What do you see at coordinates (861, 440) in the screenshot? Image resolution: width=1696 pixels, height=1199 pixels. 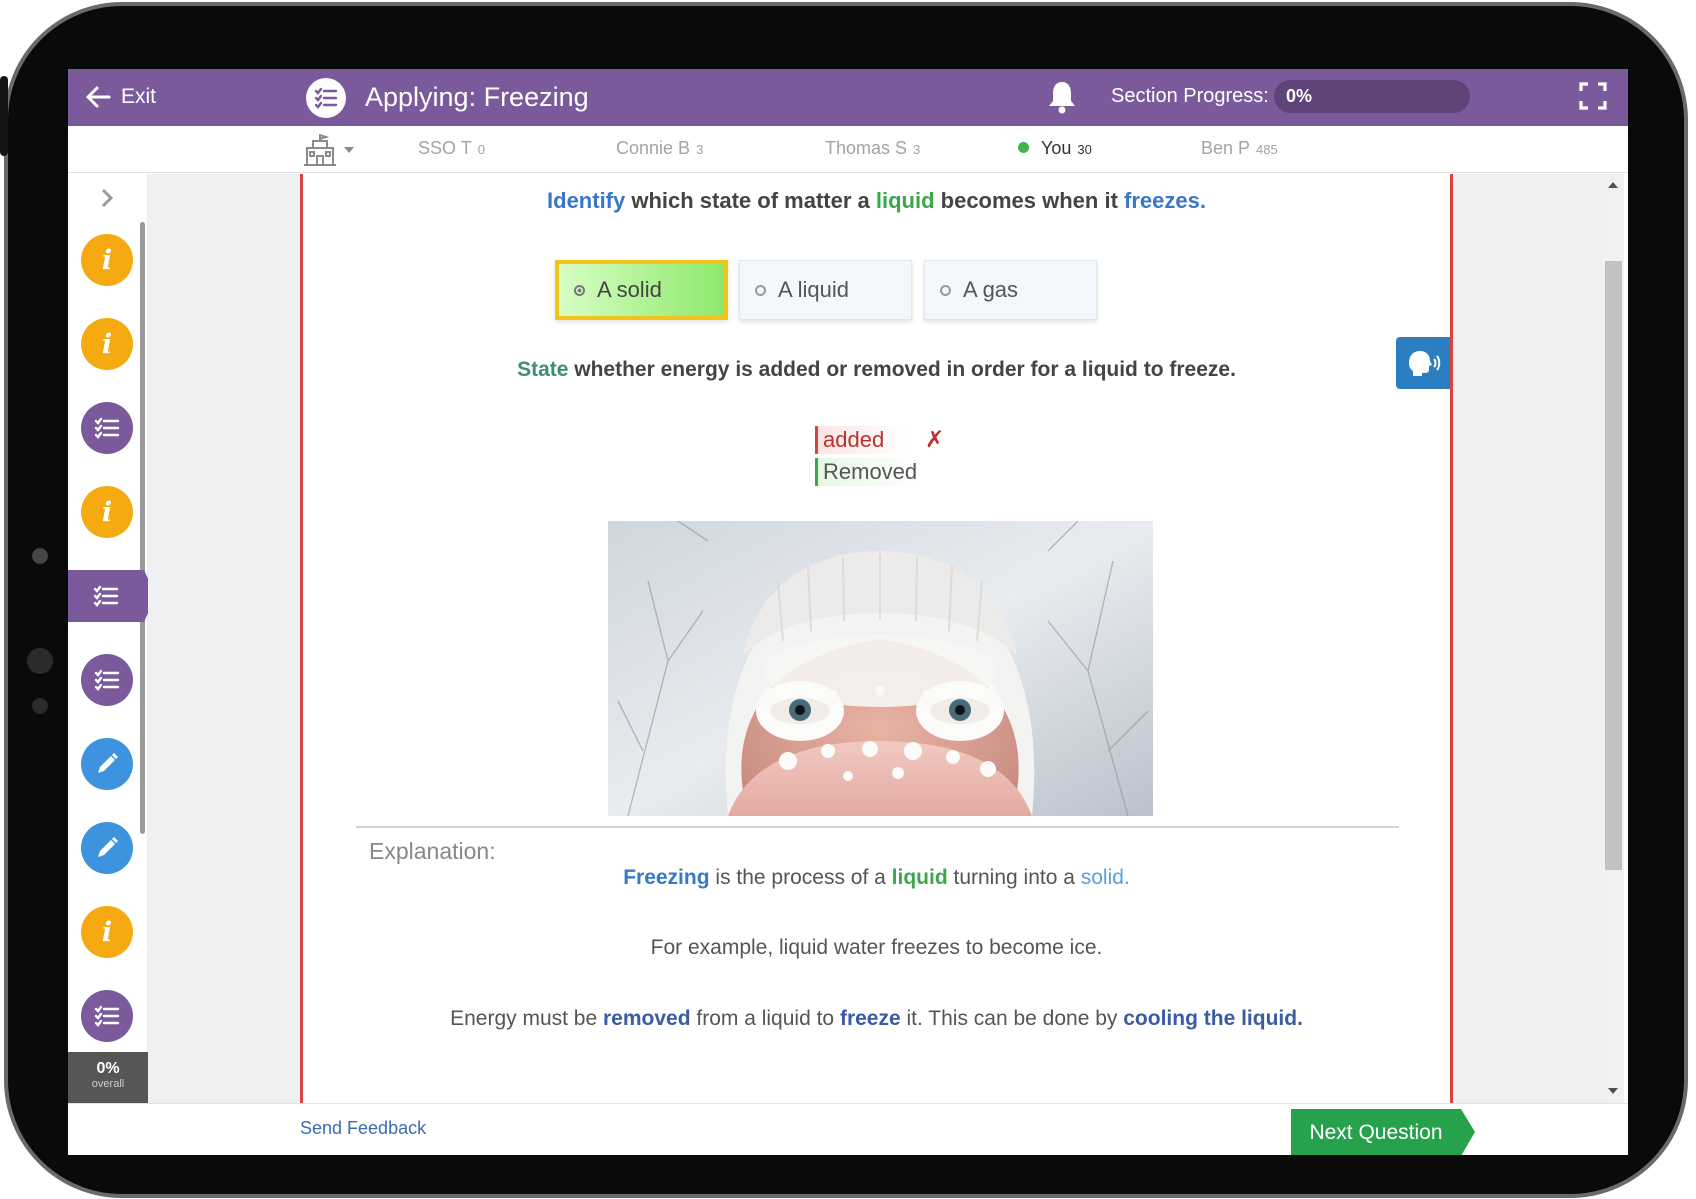 I see `wrong-answer: added` at bounding box center [861, 440].